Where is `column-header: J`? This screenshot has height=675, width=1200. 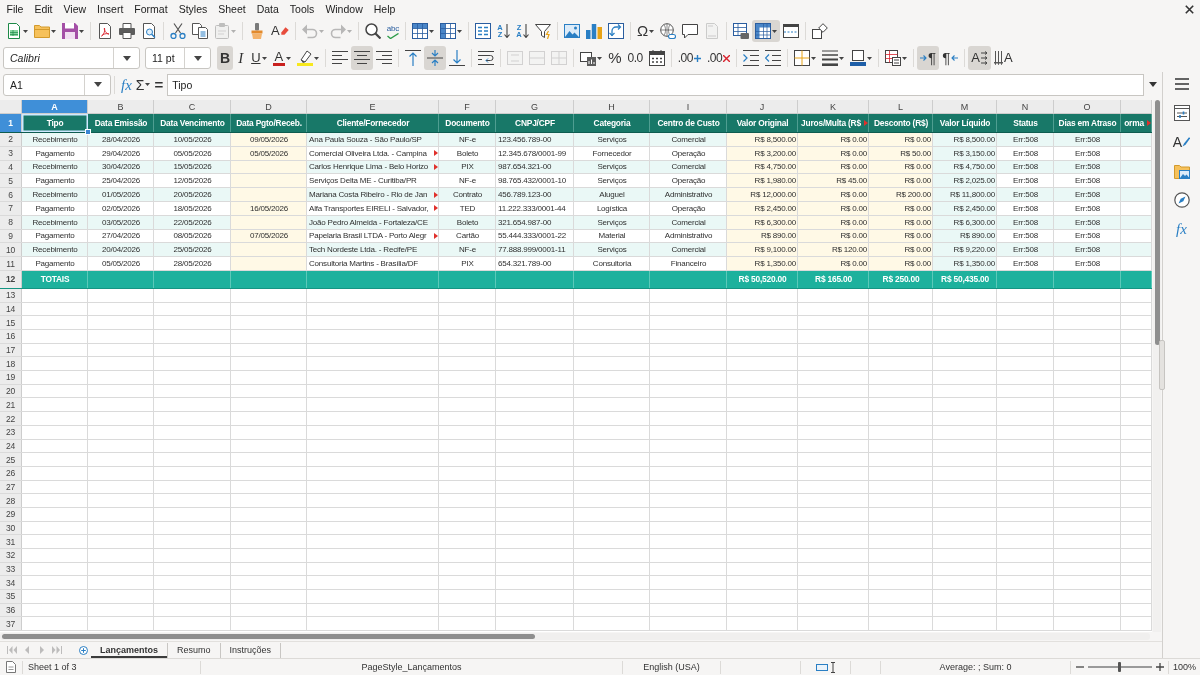
column-header: J is located at coordinates (762, 107).